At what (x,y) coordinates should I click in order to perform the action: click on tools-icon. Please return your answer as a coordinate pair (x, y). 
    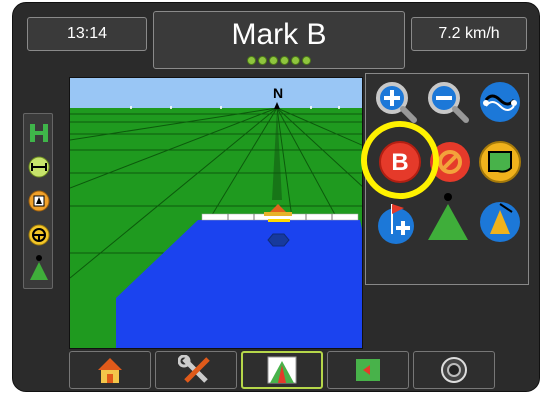
    Looking at the image, I should click on (194, 369).